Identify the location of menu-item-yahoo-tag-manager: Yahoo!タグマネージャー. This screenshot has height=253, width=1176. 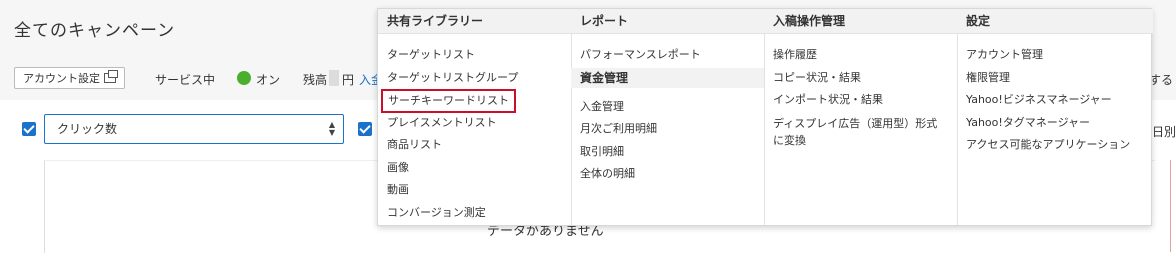
(1055, 123).